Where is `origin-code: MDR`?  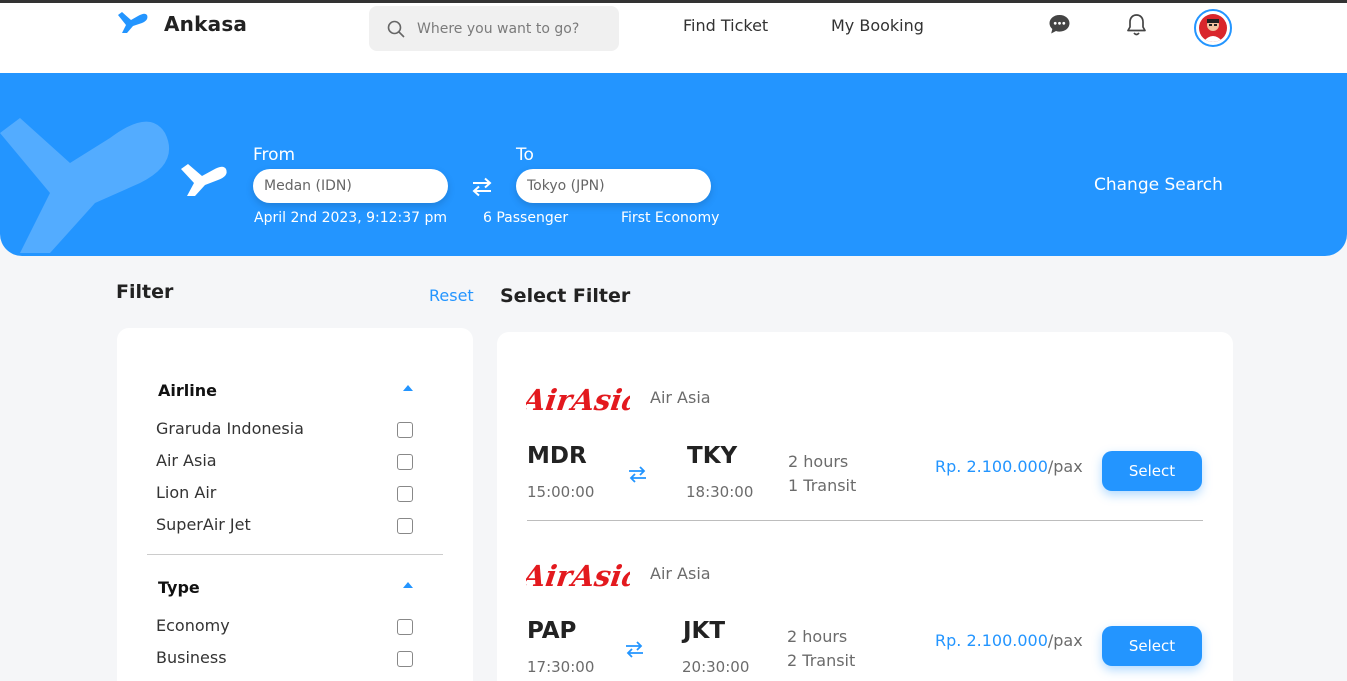
origin-code: MDR is located at coordinates (557, 456).